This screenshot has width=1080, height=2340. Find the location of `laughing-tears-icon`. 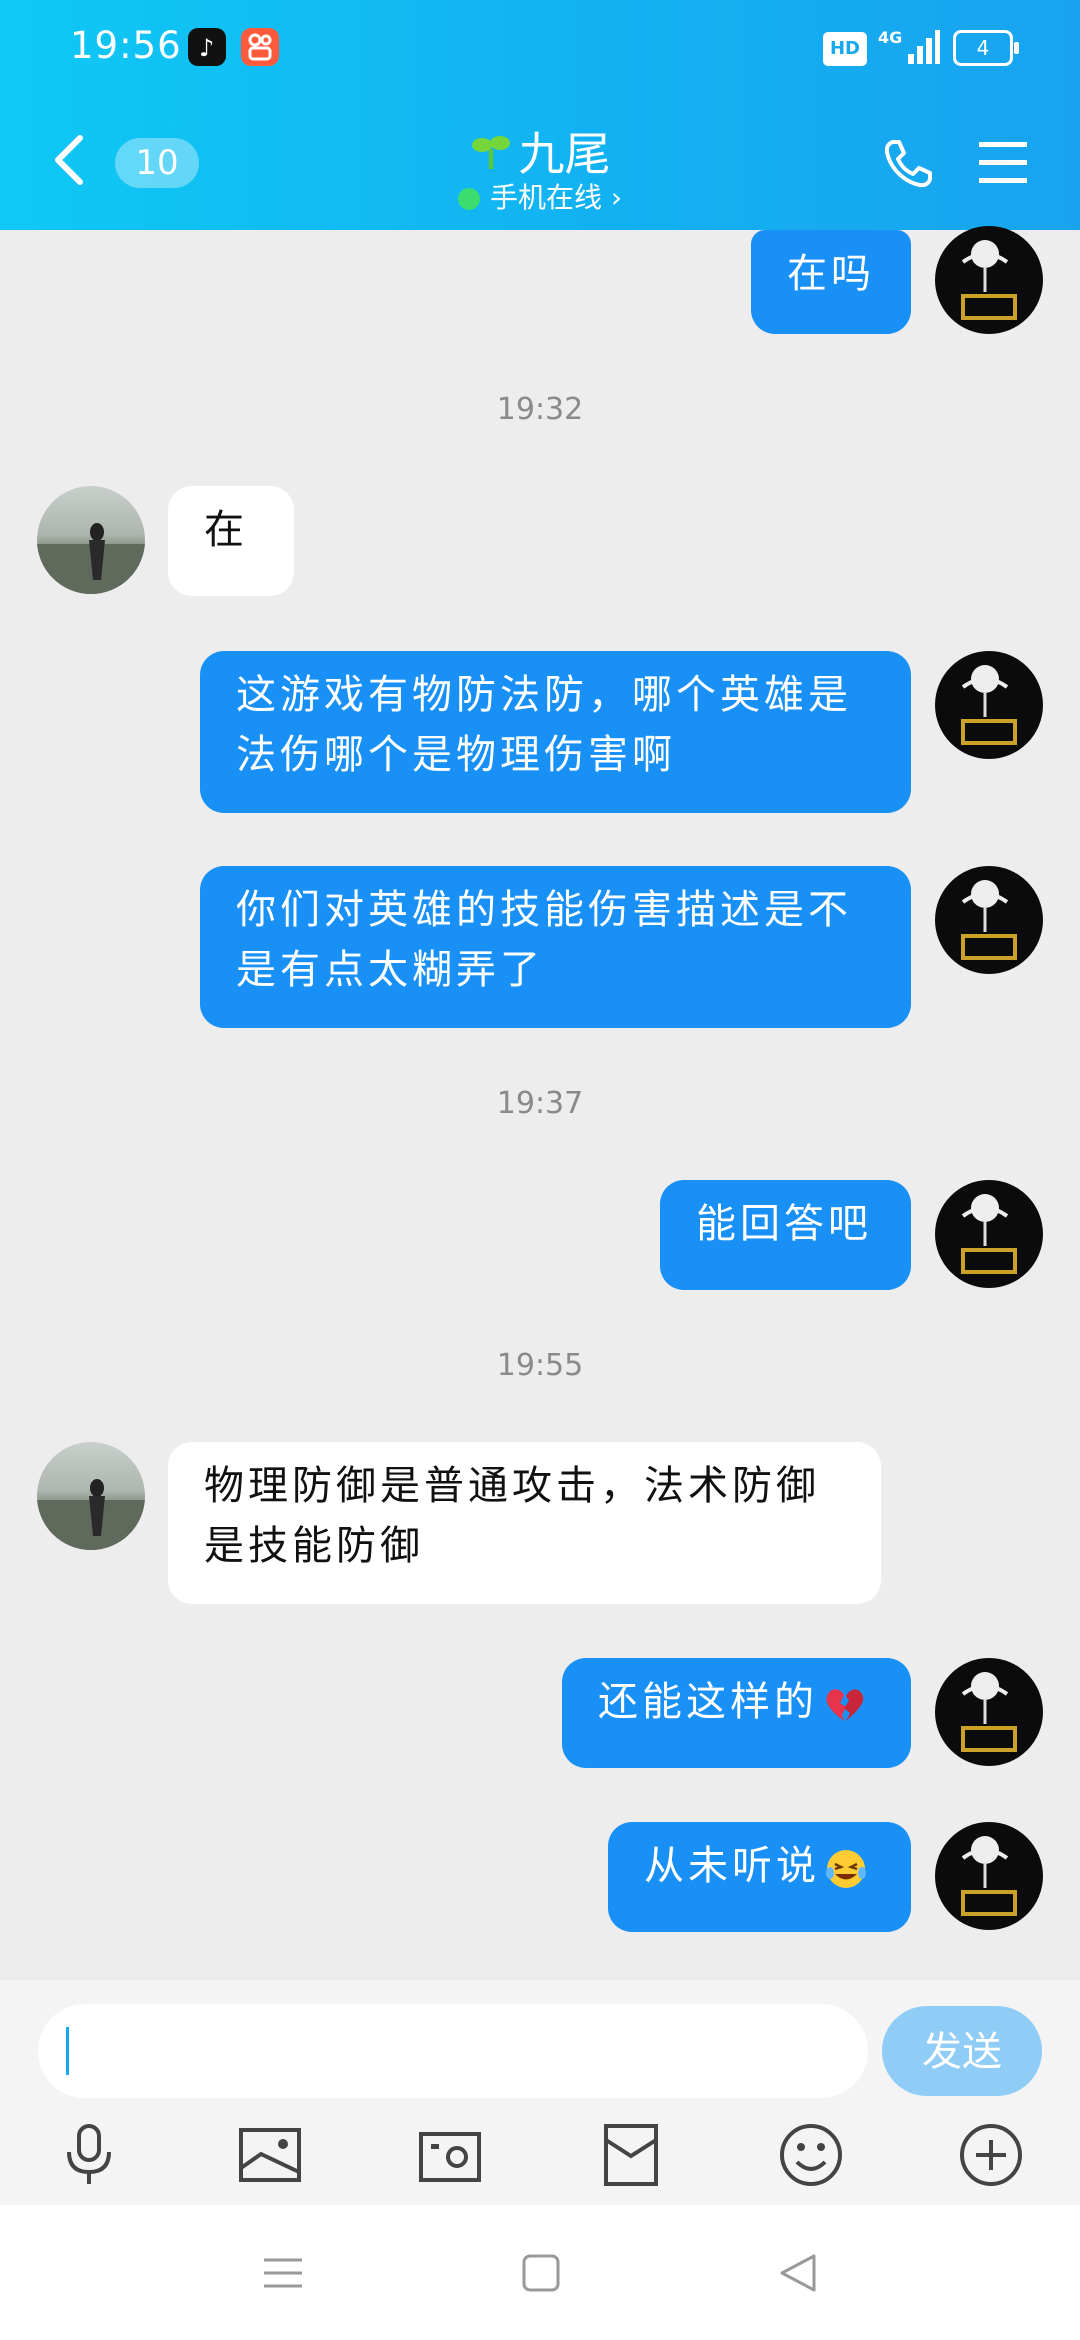

laughing-tears-icon is located at coordinates (846, 1869).